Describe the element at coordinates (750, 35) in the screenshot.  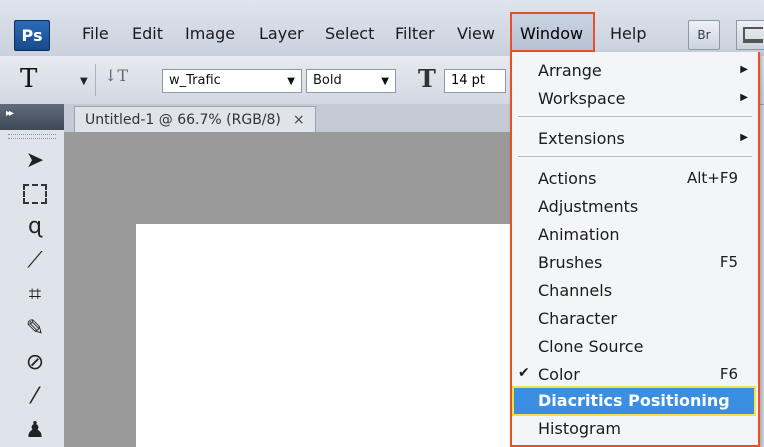
I see `mini-bridge-icon` at that location.